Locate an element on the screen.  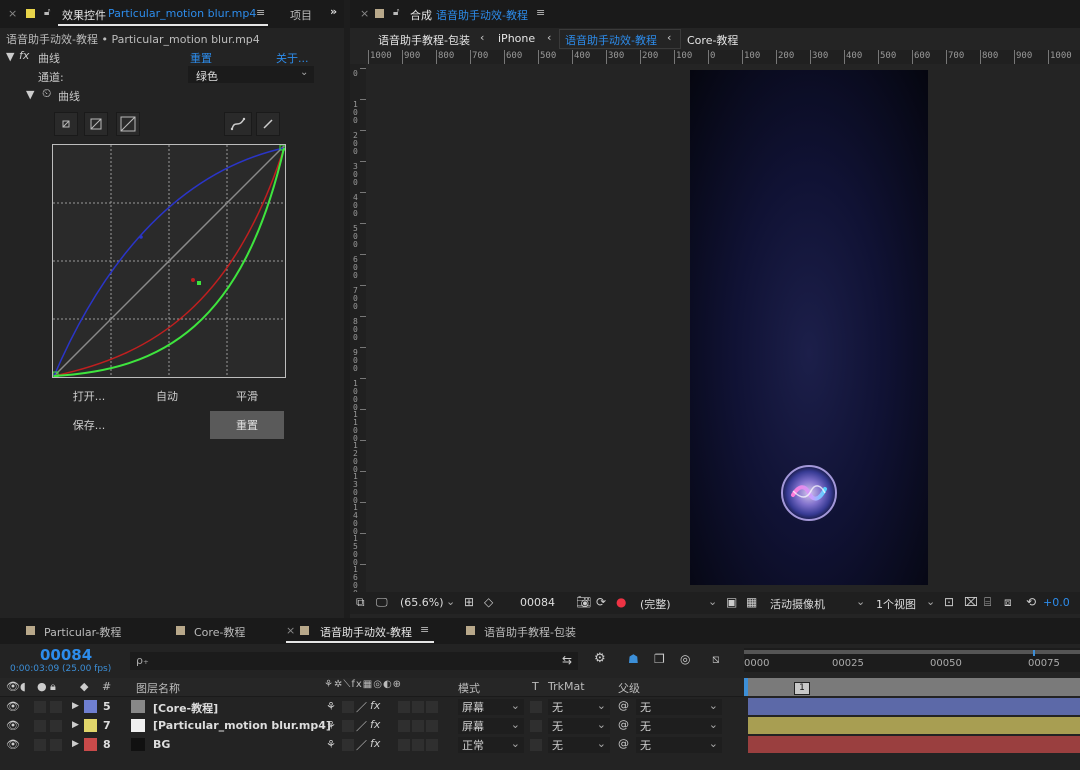
expand-triangle-icon: ▼ is located at coordinates (10, 56).